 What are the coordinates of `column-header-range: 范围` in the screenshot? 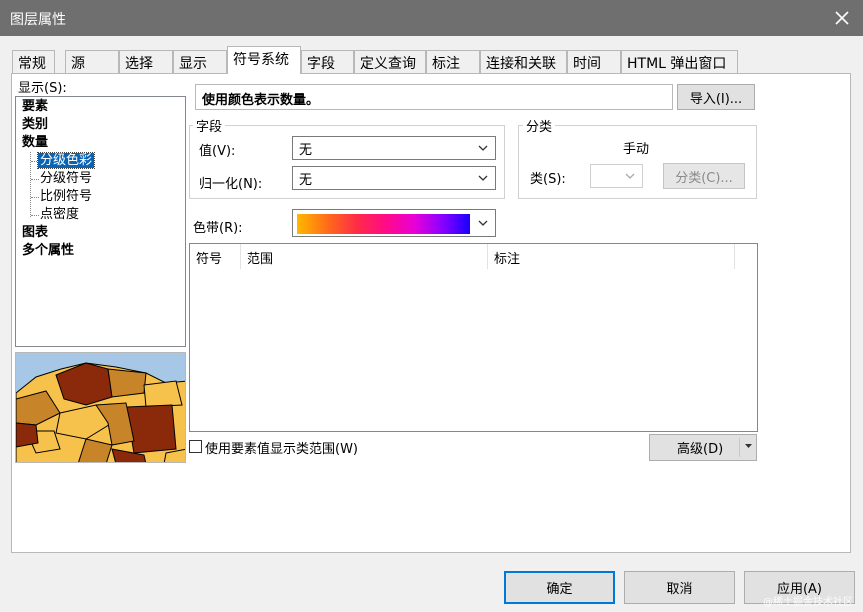 It's located at (364, 256).